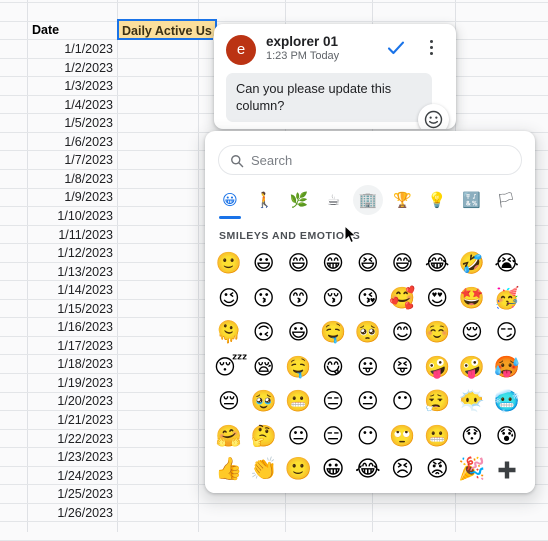  Describe the element at coordinates (334, 200) in the screenshot. I see `emoji-category-food-drink: ☕` at that location.